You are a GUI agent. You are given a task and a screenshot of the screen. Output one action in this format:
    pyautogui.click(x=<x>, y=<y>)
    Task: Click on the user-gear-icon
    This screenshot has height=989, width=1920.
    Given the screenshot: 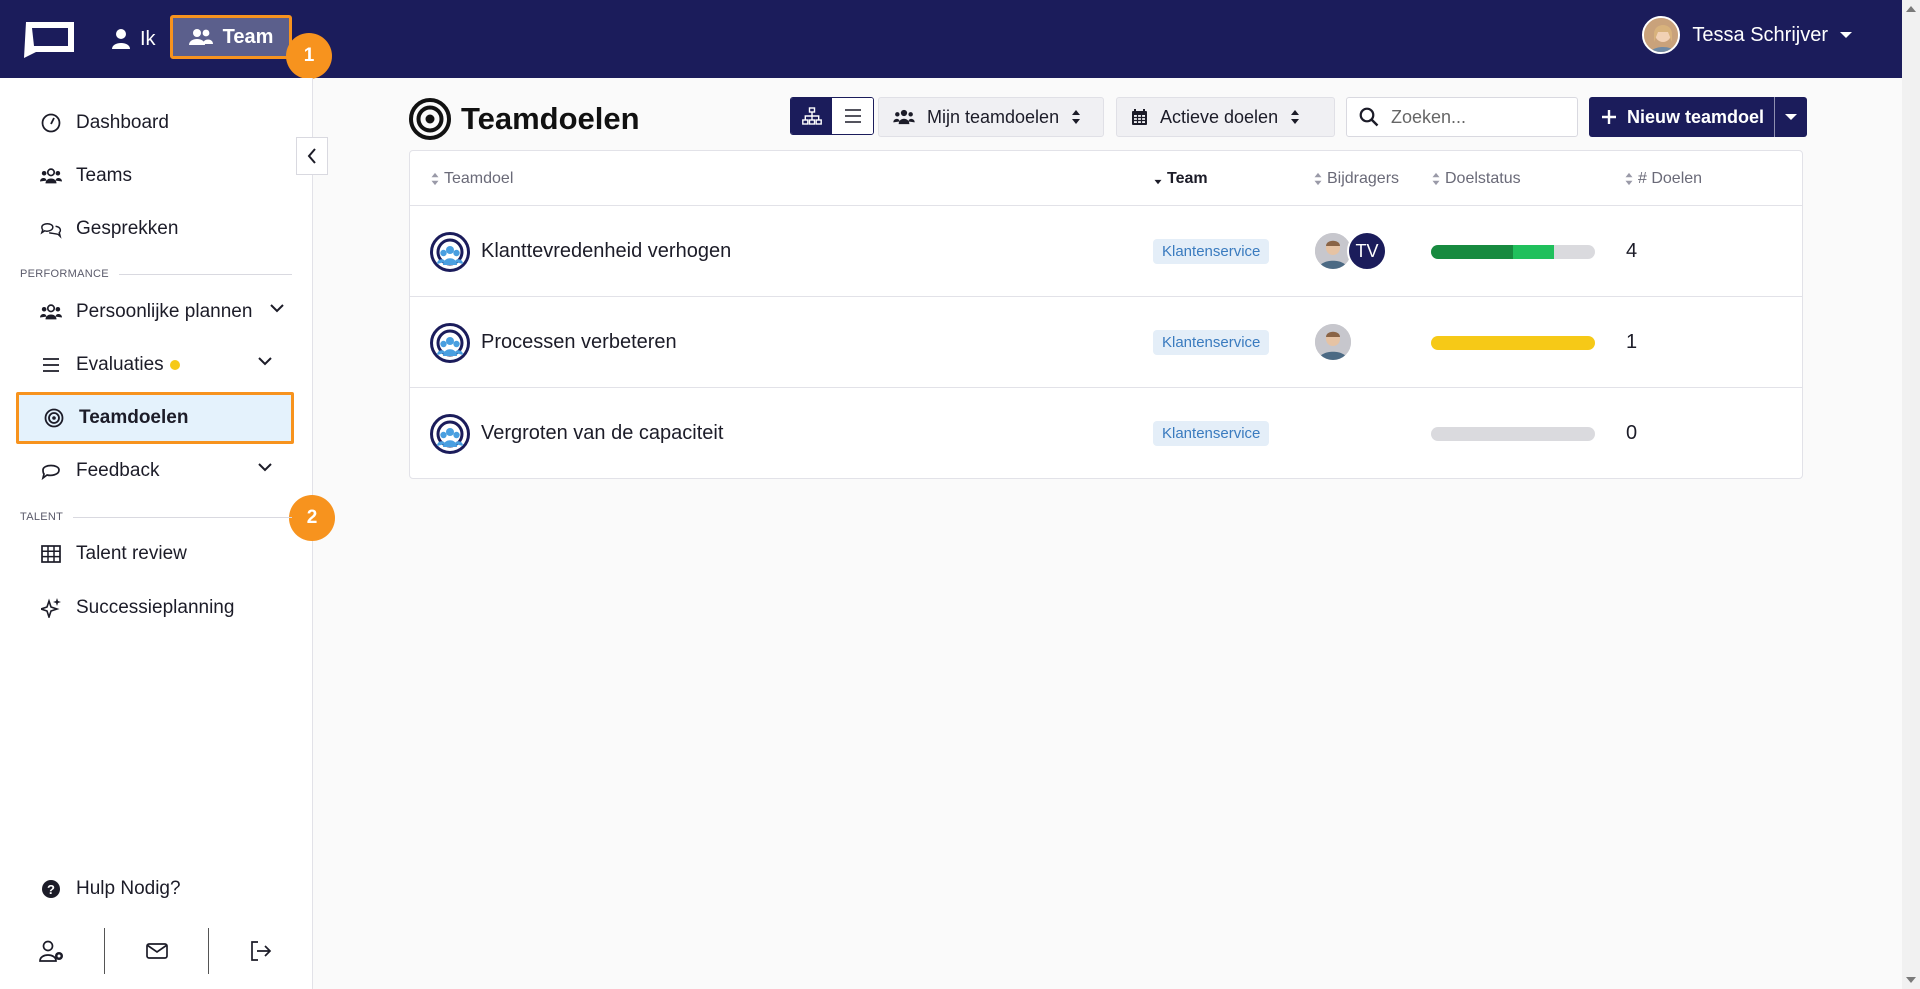 What is the action you would take?
    pyautogui.click(x=50, y=951)
    